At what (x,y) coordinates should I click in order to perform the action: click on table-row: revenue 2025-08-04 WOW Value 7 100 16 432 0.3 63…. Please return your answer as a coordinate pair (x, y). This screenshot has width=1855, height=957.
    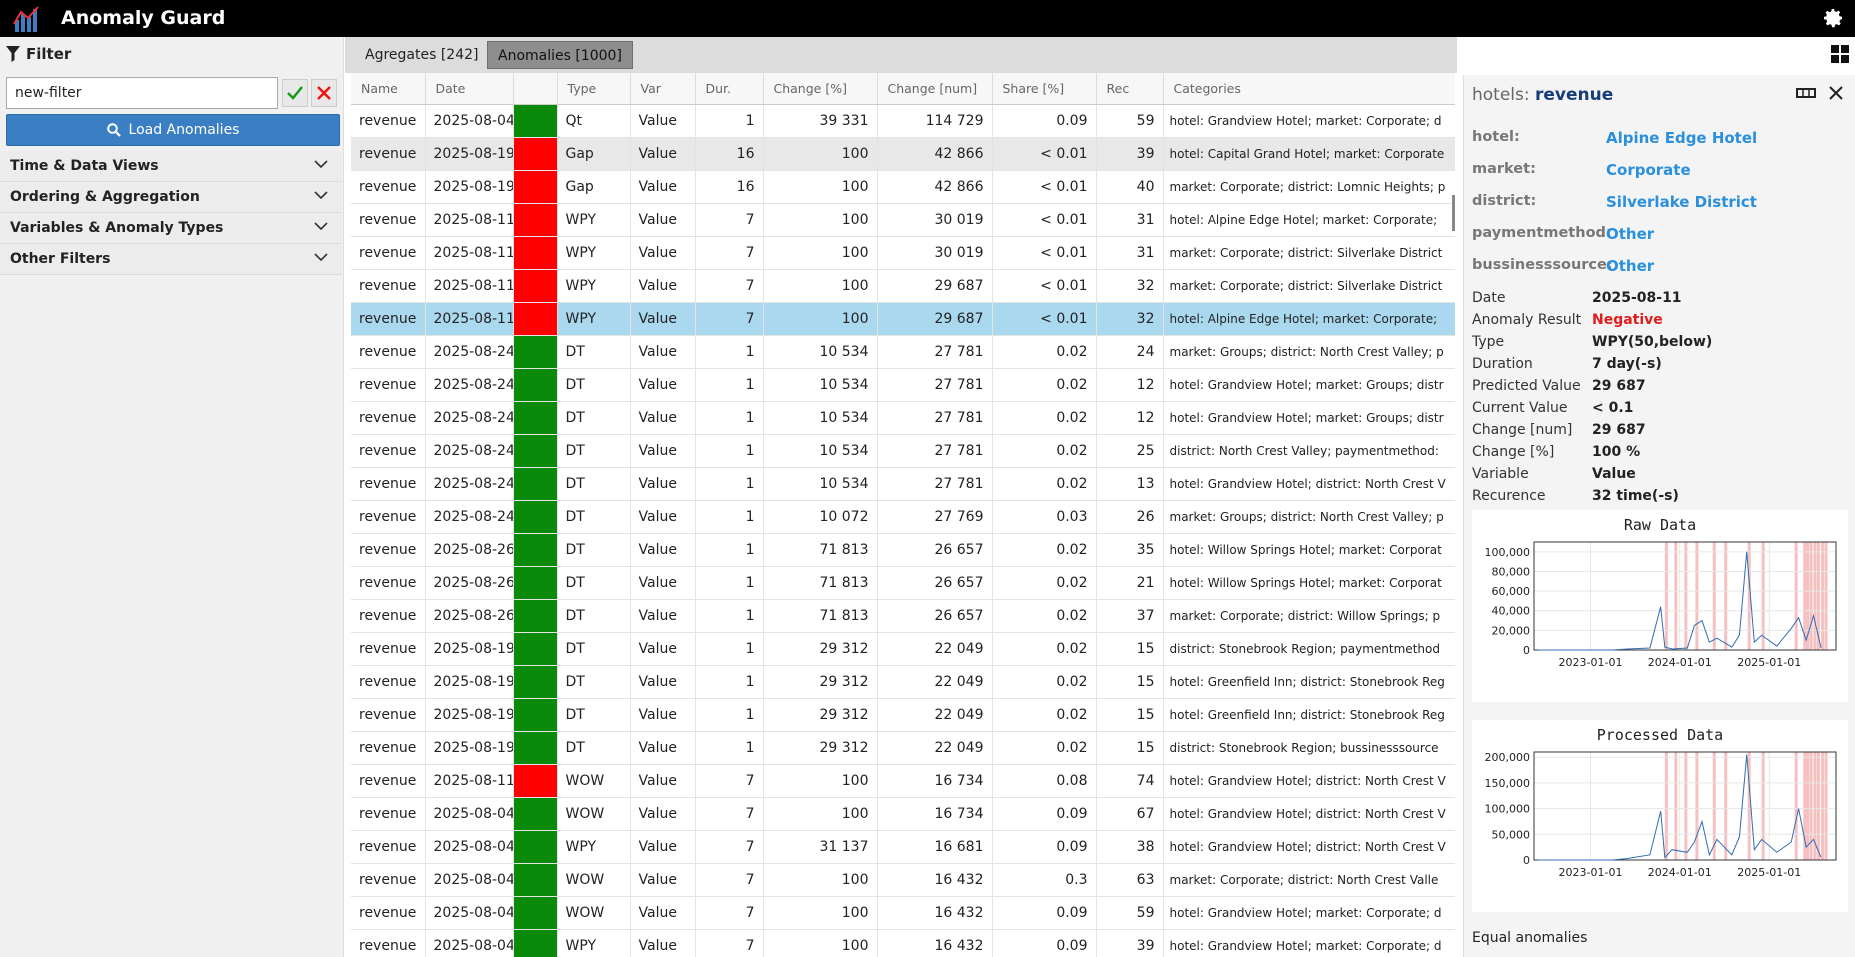
    Looking at the image, I should click on (903, 880).